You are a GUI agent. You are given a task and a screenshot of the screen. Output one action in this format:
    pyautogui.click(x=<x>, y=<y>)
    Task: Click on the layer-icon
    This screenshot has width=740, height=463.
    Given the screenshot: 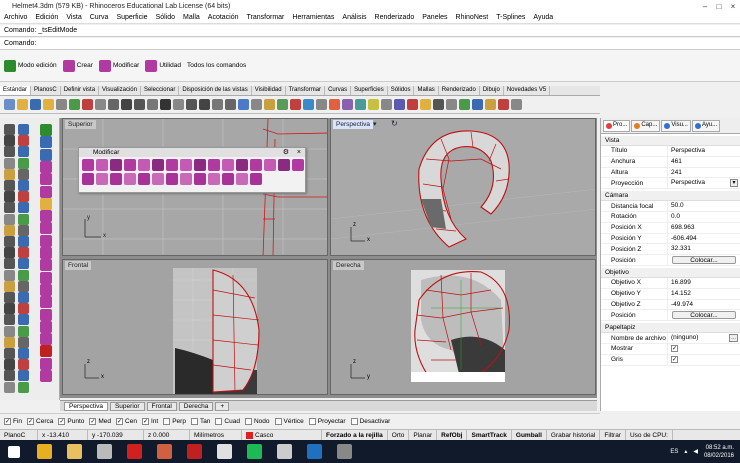 What is the action you would take?
    pyautogui.click(x=295, y=104)
    